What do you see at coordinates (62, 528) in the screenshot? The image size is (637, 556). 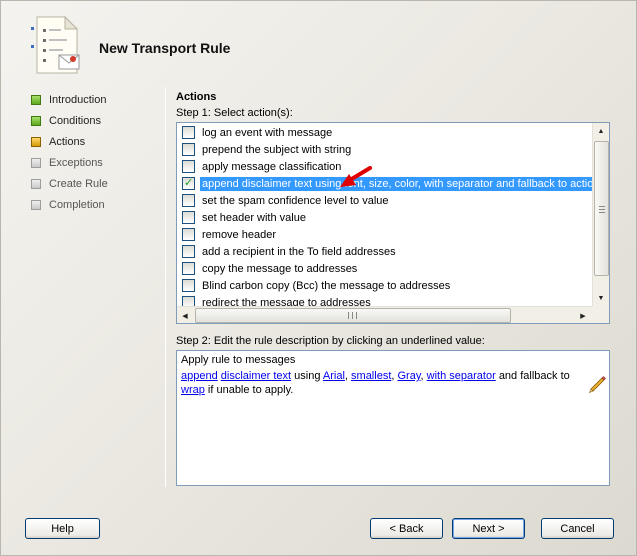 I see `help-button: Help` at bounding box center [62, 528].